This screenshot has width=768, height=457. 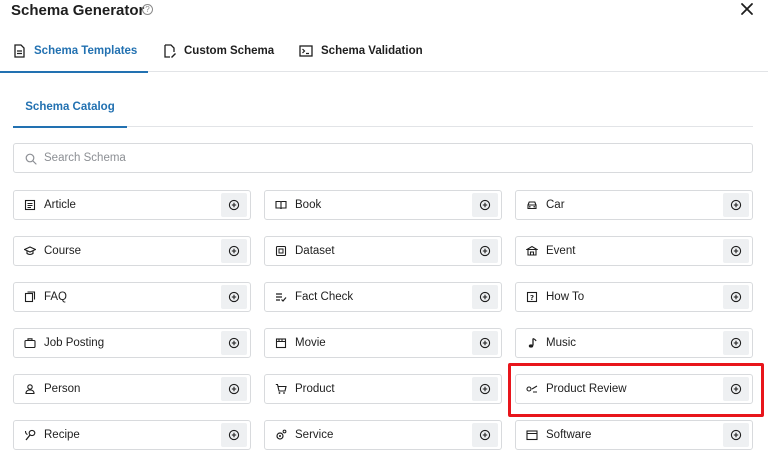 I want to click on schema-card-dataset: Dataset, so click(x=383, y=251).